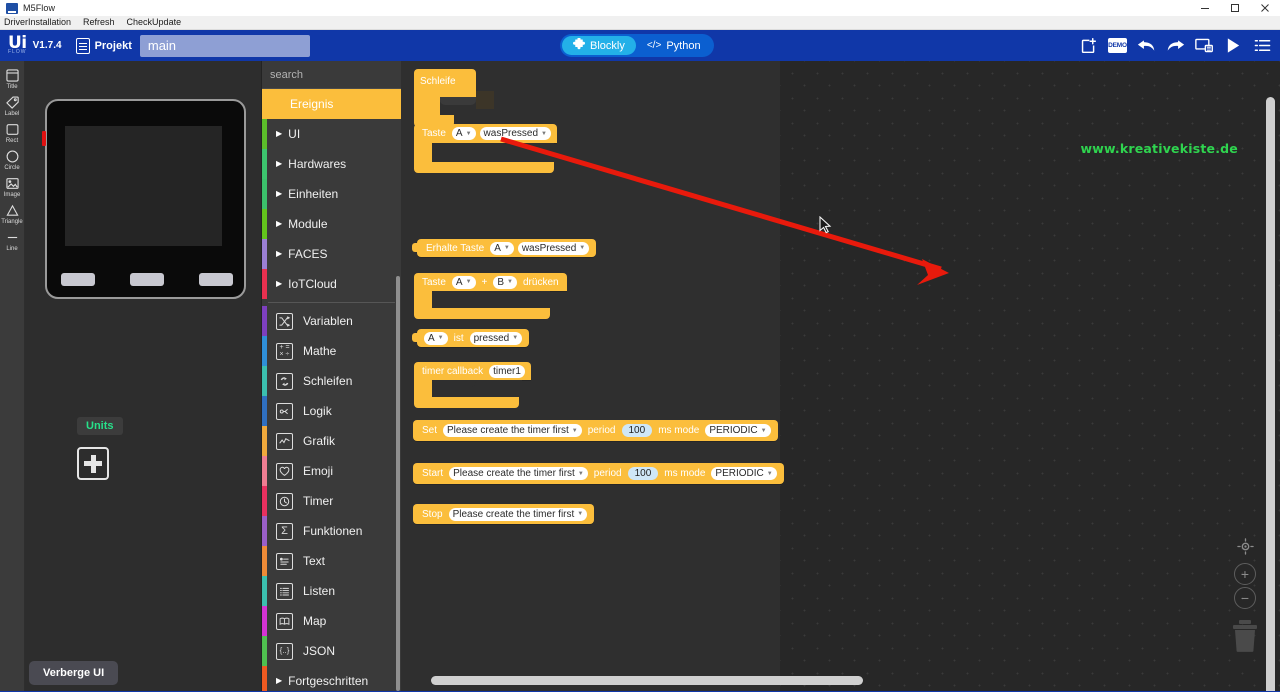 The height and width of the screenshot is (692, 1280). I want to click on category-hardwares: ▶ Hardwares, so click(331, 164).